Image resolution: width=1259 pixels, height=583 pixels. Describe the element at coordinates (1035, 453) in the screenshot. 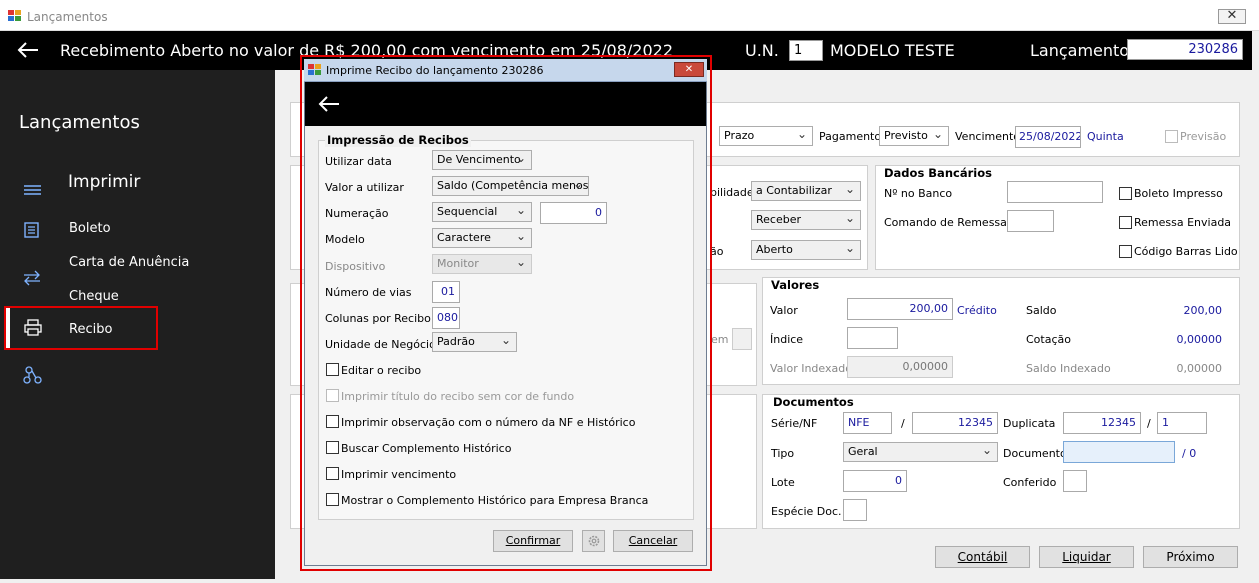

I see `documento-label: Documento` at that location.